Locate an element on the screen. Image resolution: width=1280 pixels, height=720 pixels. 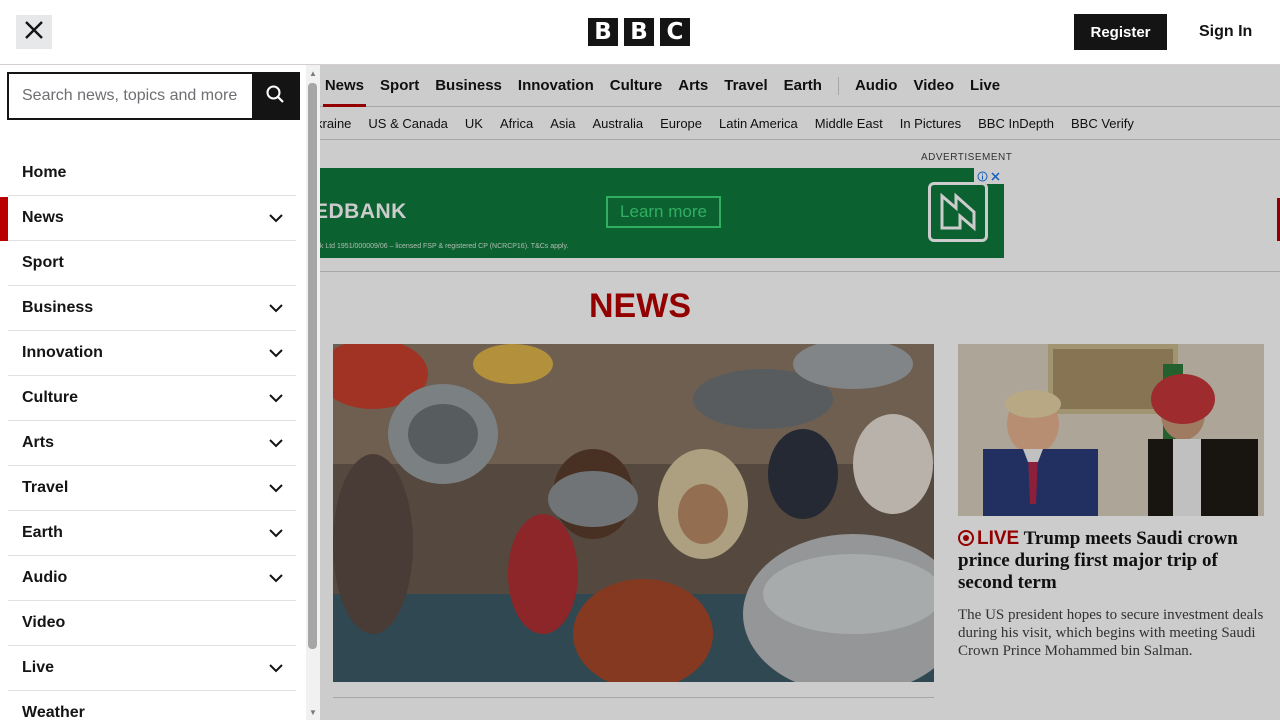
menu-item-arts: Arts is located at coordinates (152, 443).